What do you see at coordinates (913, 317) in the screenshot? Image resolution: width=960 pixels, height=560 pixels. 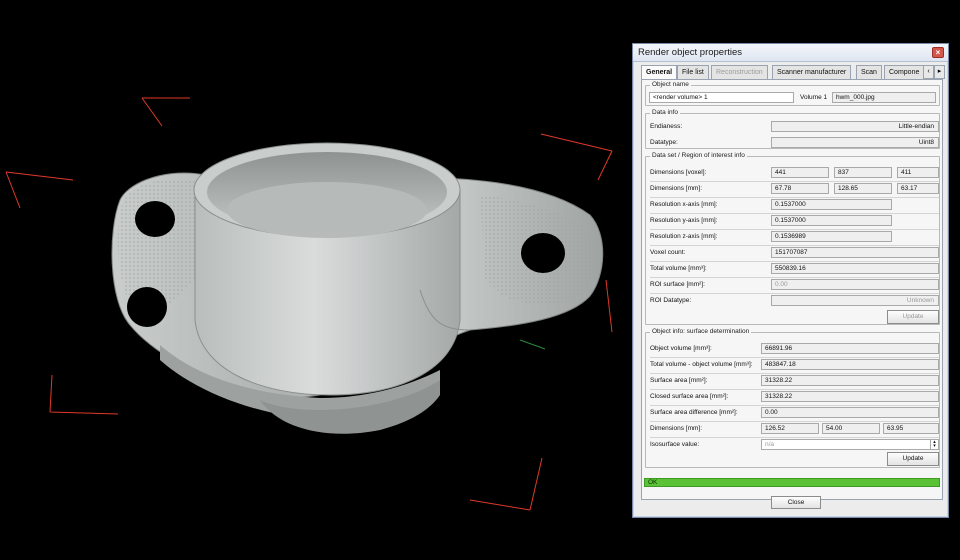 I see `dataset-update-button: Update` at bounding box center [913, 317].